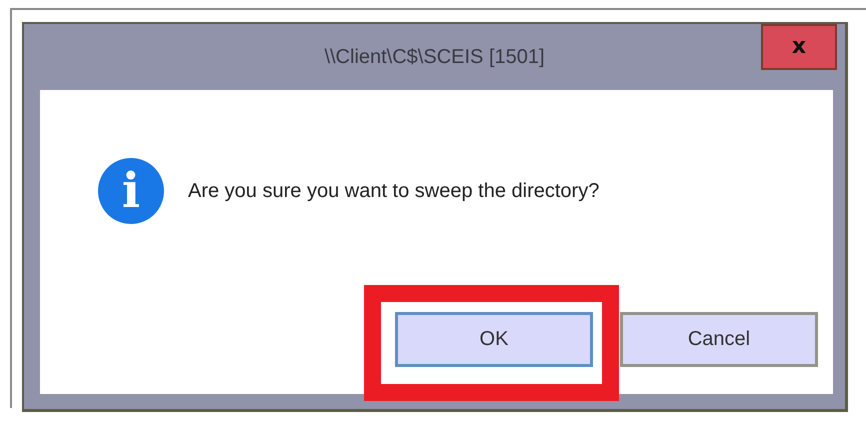 The image size is (866, 421). I want to click on window-title: \\Client\C$\SCEIS [1501], so click(434, 57).